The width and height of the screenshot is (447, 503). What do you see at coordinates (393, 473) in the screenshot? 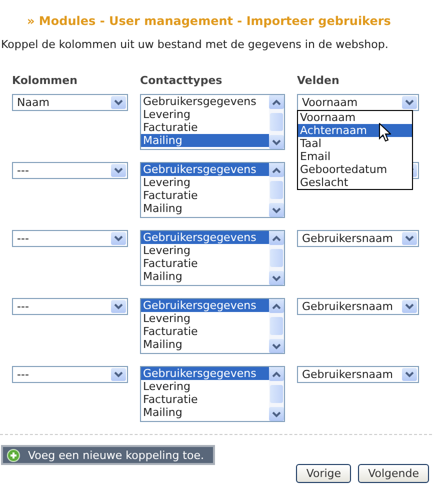
I see `nav-button: Volgende` at bounding box center [393, 473].